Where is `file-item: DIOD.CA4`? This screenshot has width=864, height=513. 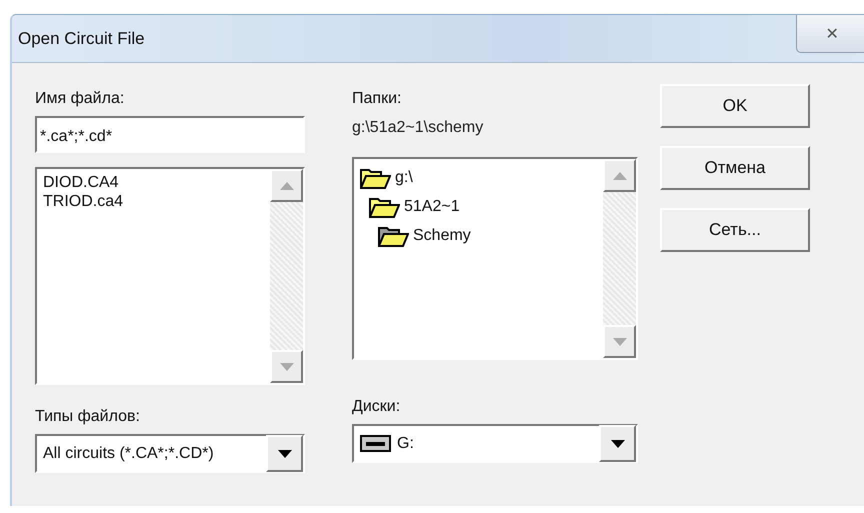
file-item: DIOD.CA4 is located at coordinates (81, 182).